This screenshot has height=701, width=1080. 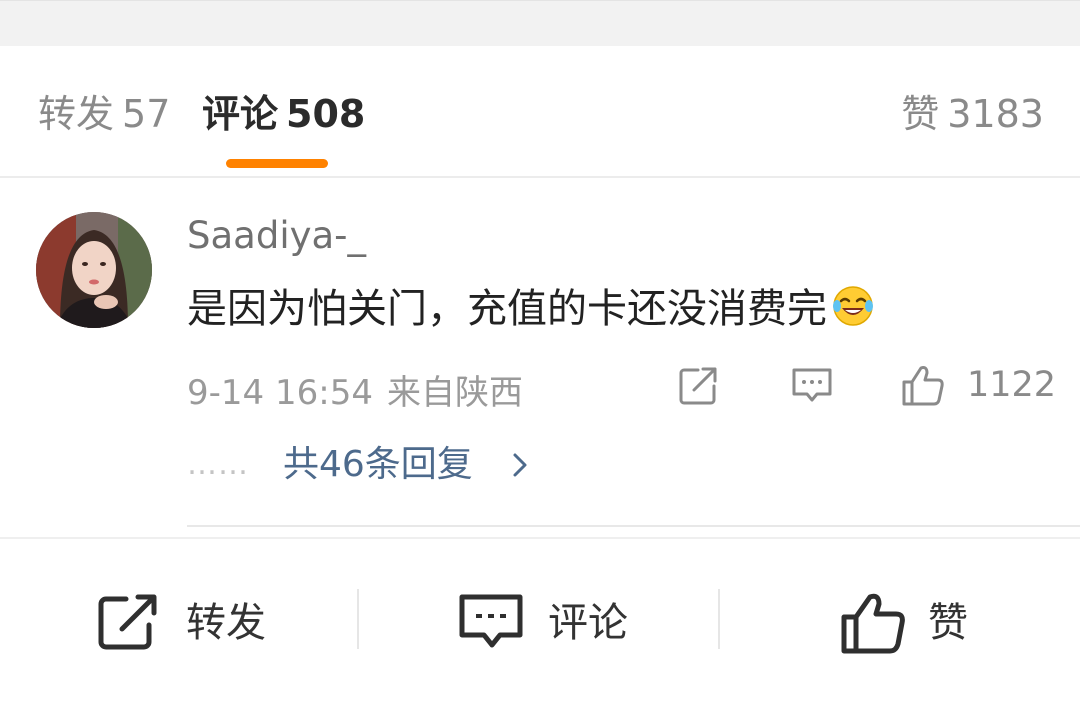 I want to click on tab-repost: 转发 57, so click(x=104, y=114).